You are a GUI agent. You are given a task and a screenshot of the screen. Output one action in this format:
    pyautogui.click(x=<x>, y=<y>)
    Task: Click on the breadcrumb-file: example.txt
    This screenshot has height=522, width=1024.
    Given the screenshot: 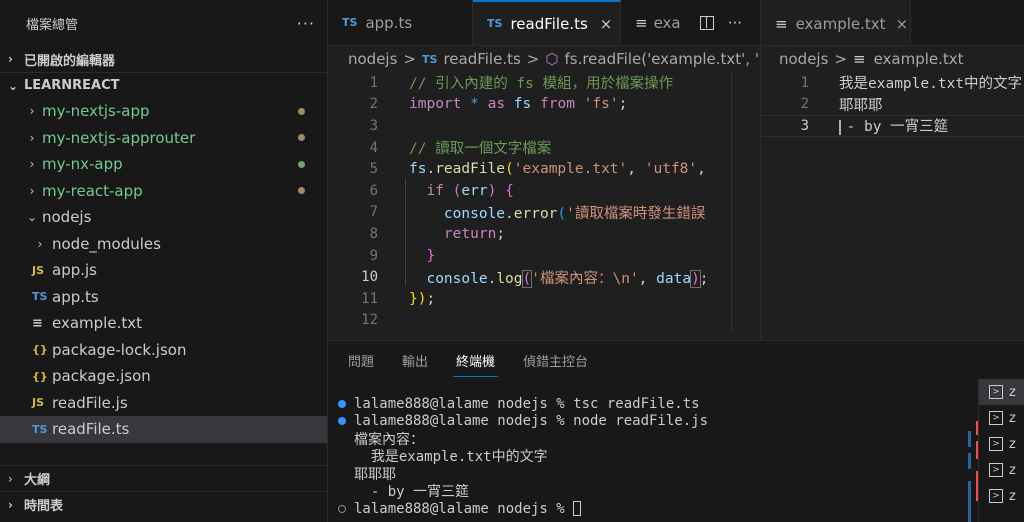 What is the action you would take?
    pyautogui.click(x=919, y=59)
    